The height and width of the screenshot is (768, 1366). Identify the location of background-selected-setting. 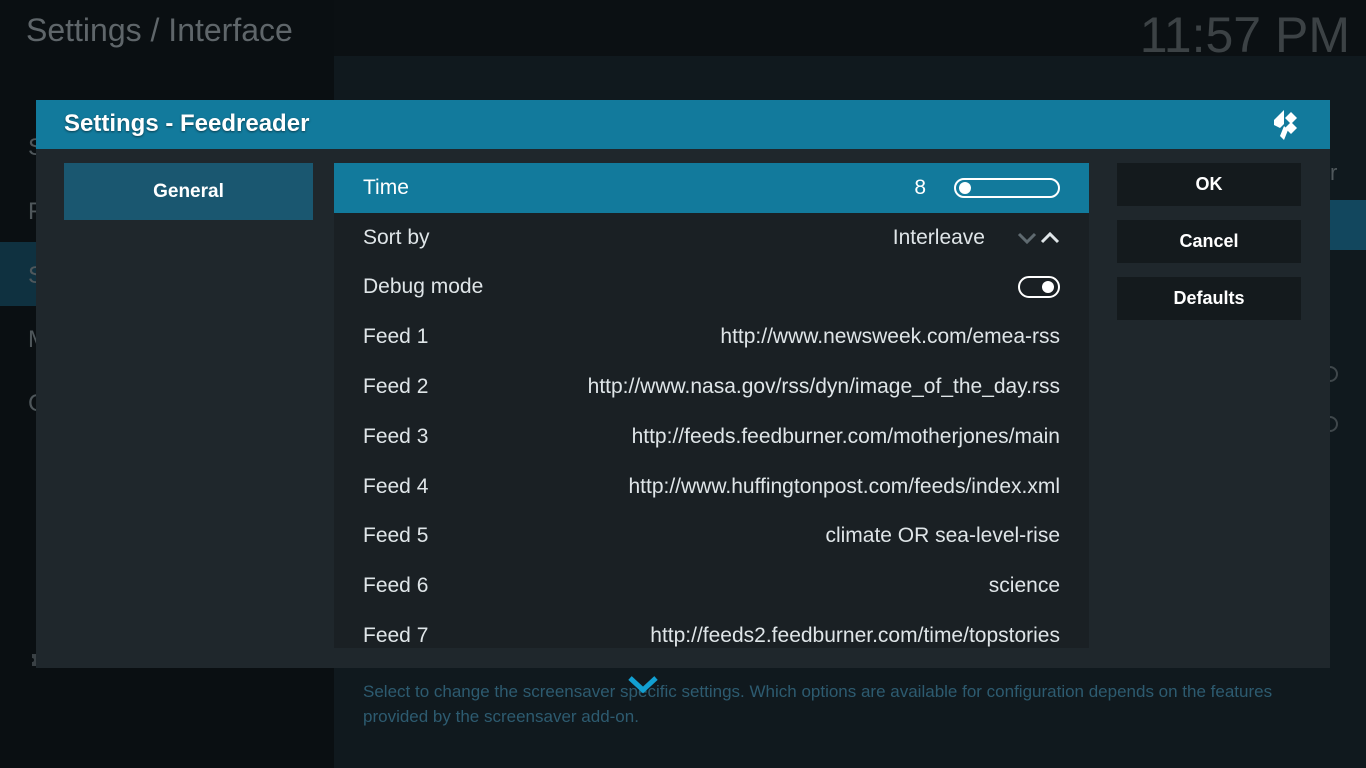
(1348, 225).